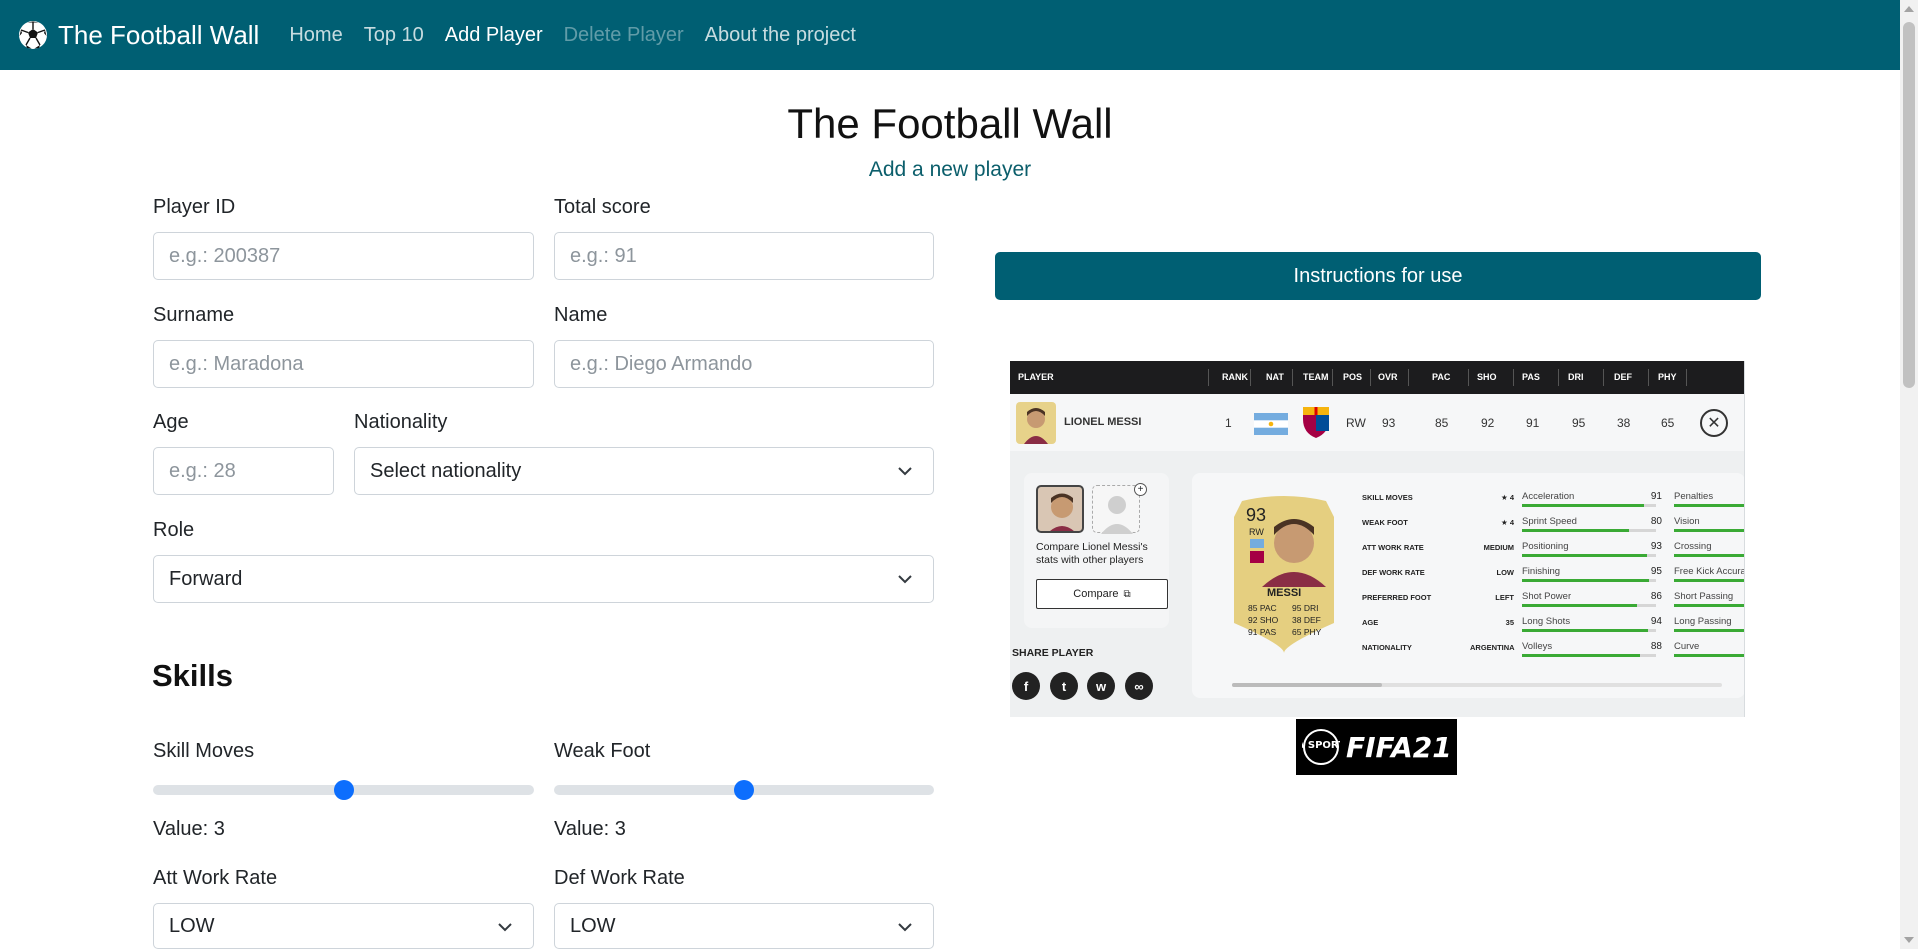  What do you see at coordinates (1228, 423) in the screenshot?
I see `row-rank: 1` at bounding box center [1228, 423].